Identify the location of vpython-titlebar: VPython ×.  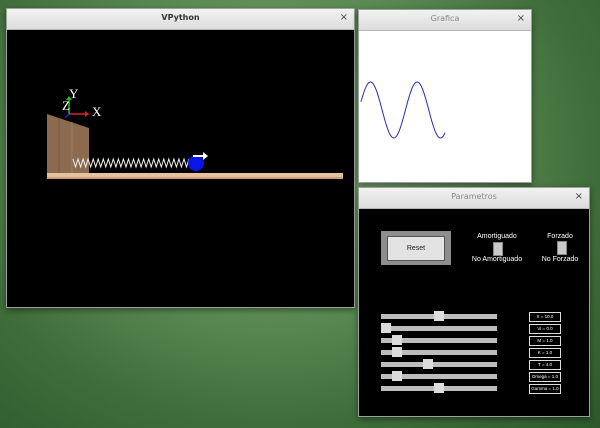
(180, 19).